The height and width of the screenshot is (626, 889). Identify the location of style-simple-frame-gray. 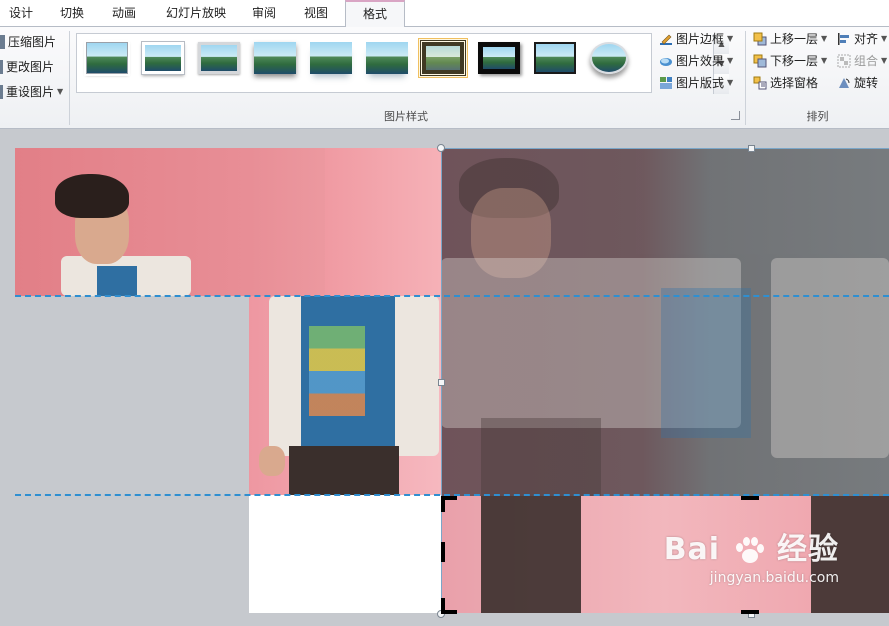
(219, 58).